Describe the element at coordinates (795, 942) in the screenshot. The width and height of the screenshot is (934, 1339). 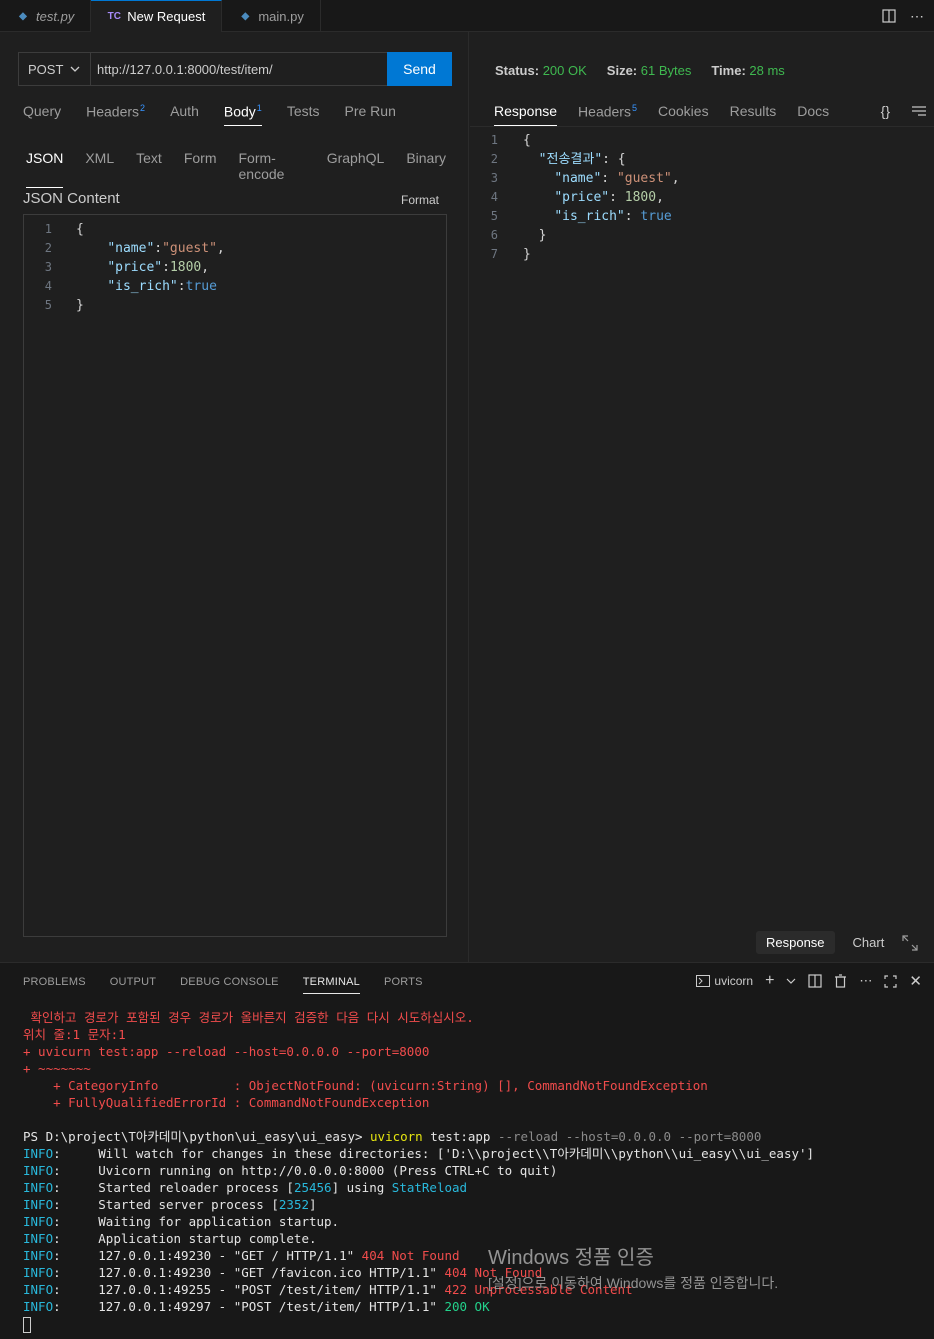
I see `view-response-button: Response` at that location.